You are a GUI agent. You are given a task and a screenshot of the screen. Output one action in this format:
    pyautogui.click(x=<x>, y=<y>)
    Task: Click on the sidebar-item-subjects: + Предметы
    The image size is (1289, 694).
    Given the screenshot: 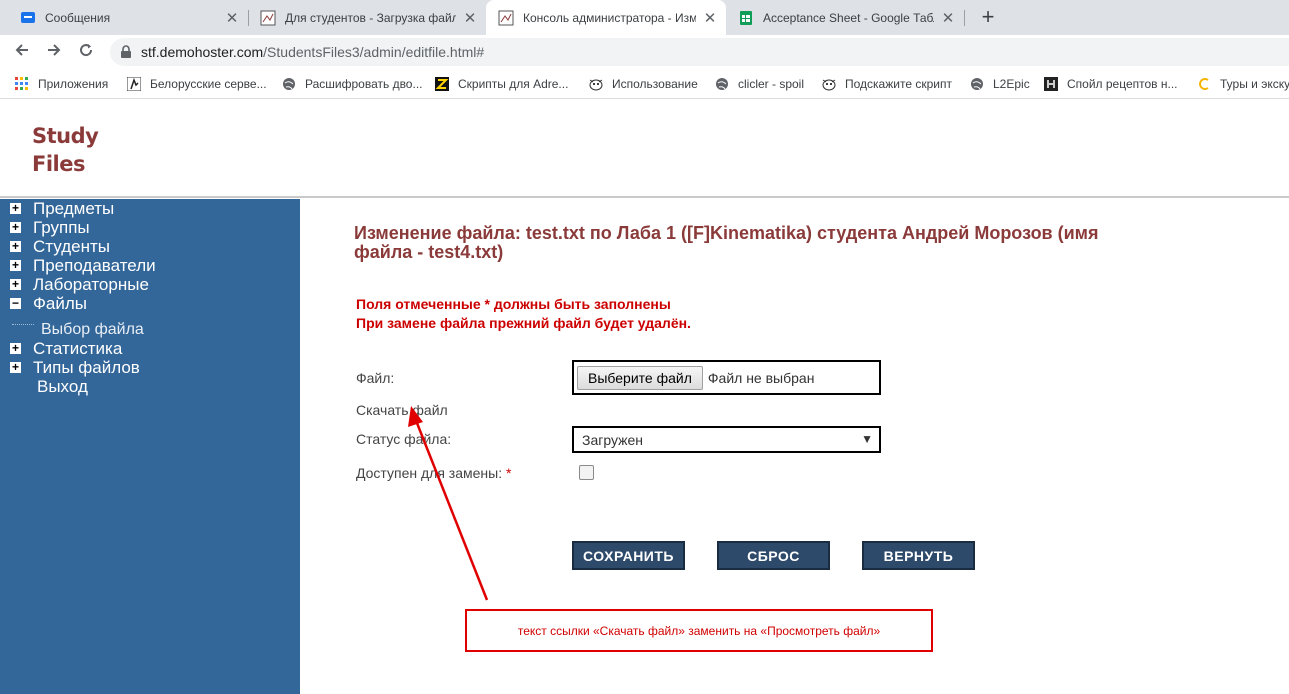 What is the action you would take?
    pyautogui.click(x=62, y=208)
    